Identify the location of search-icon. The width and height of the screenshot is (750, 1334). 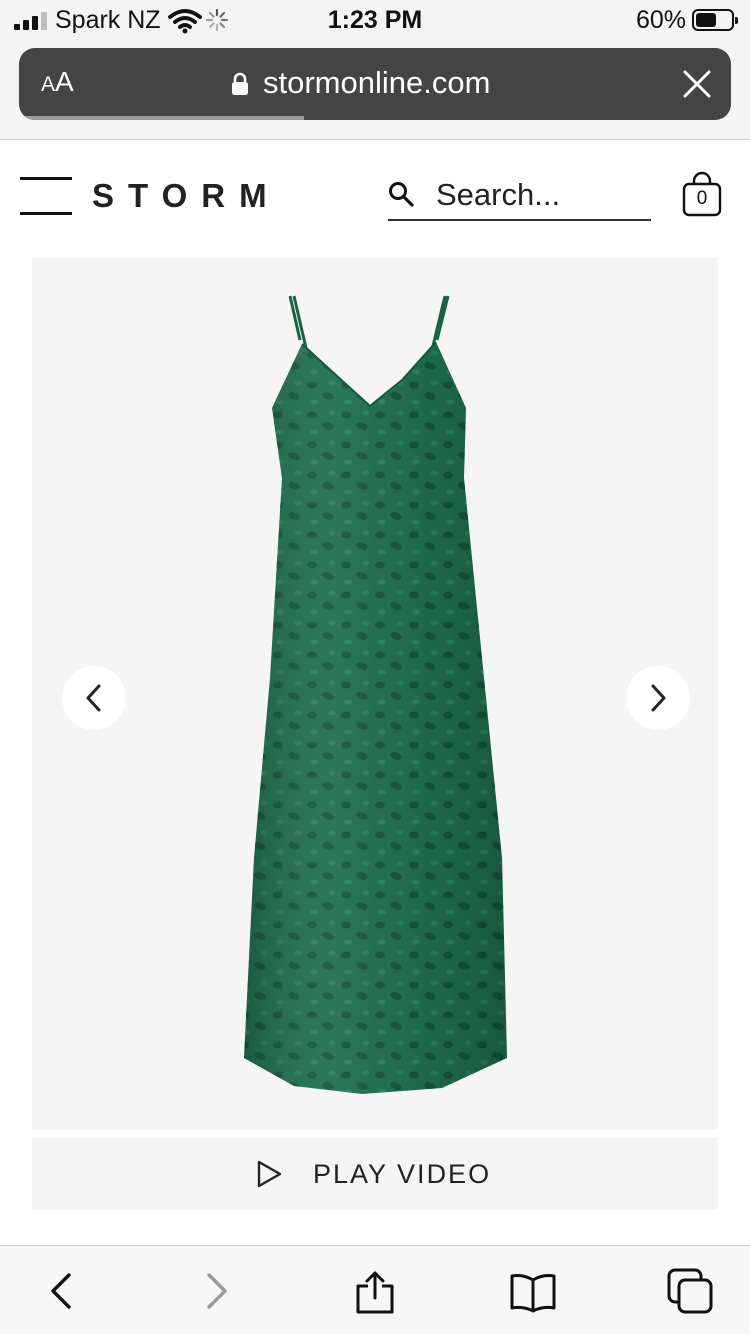
(401, 194).